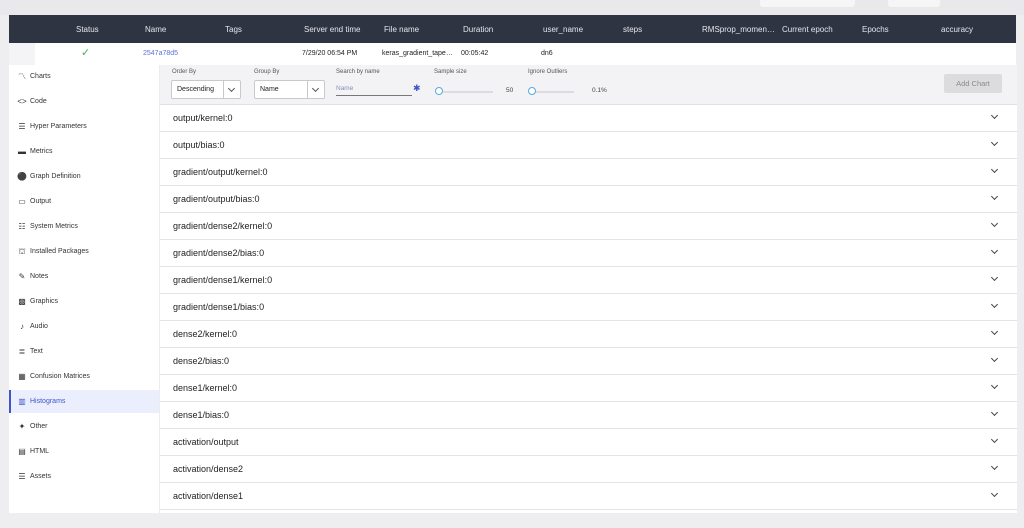  Describe the element at coordinates (22, 101) in the screenshot. I see `code-icon: <>` at that location.